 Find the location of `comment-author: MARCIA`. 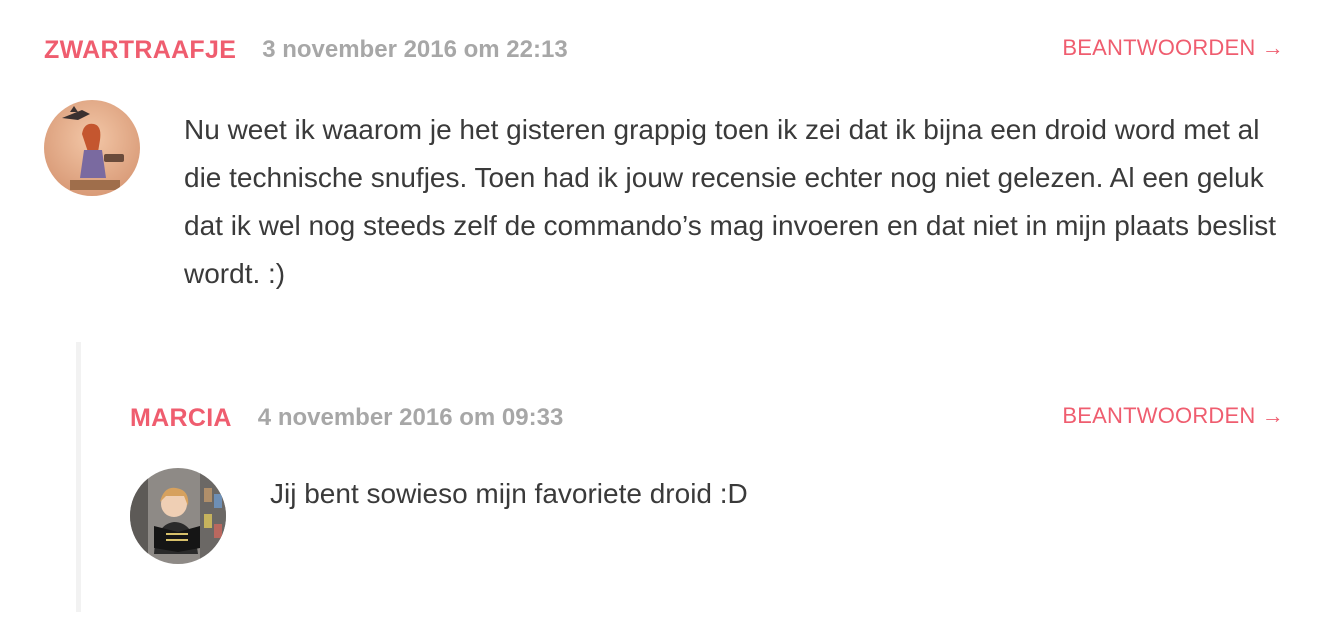

comment-author: MARCIA is located at coordinates (181, 418).